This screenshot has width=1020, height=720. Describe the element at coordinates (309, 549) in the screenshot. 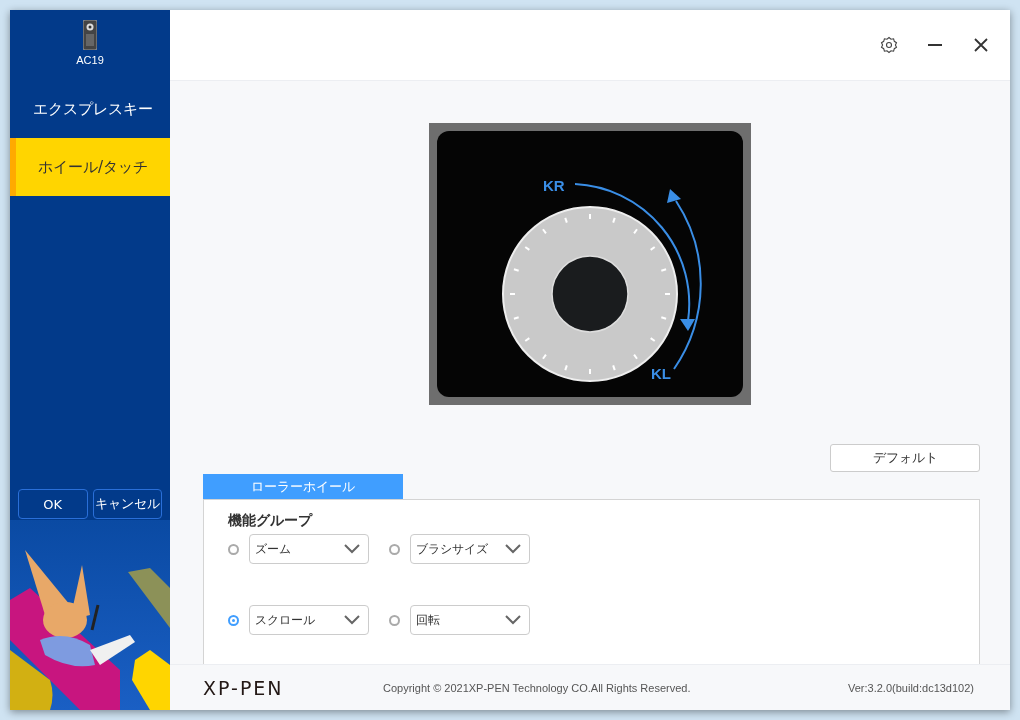

I see `dropdown: ズーム` at that location.